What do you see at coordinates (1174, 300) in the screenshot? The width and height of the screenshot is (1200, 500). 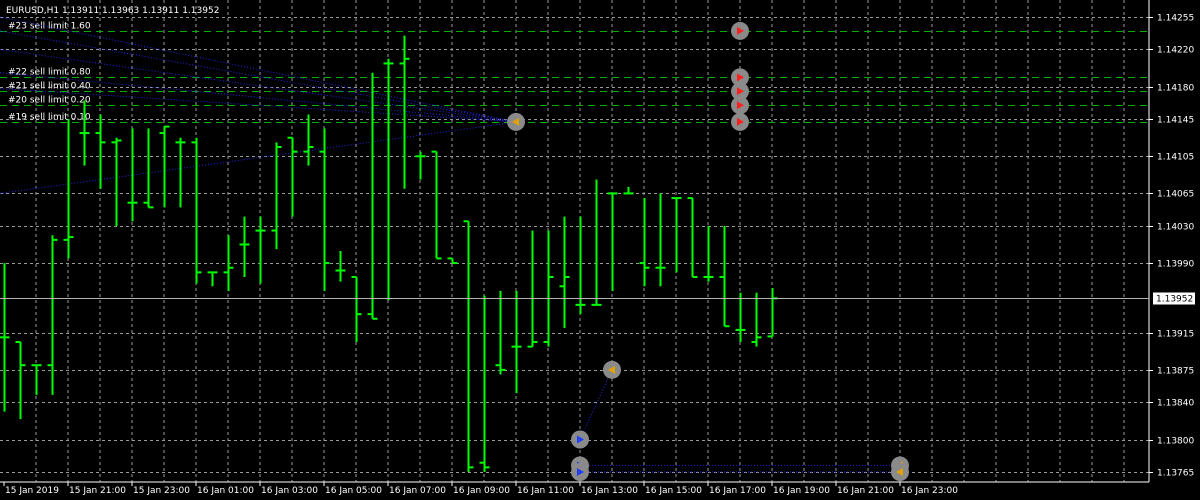 I see `current-price-label: 1.13952` at bounding box center [1174, 300].